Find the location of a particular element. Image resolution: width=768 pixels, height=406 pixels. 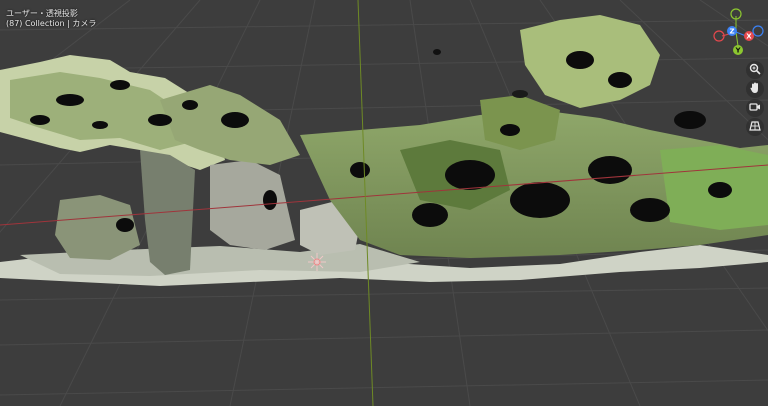

gizmo-y-label: Y is located at coordinates (737, 51).